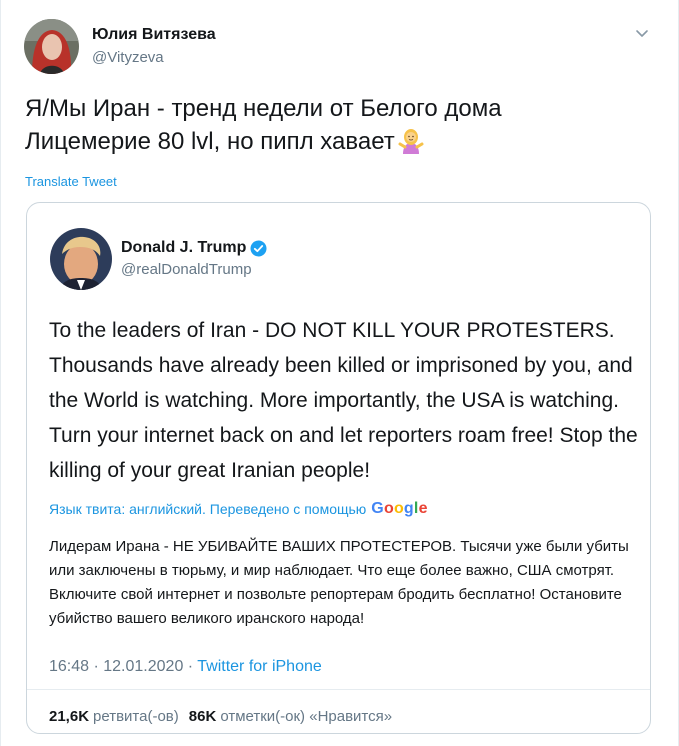  Describe the element at coordinates (210, 141) in the screenshot. I see `tweet-line-2: Лицемерие 80 lvl, но пипл хавает` at that location.